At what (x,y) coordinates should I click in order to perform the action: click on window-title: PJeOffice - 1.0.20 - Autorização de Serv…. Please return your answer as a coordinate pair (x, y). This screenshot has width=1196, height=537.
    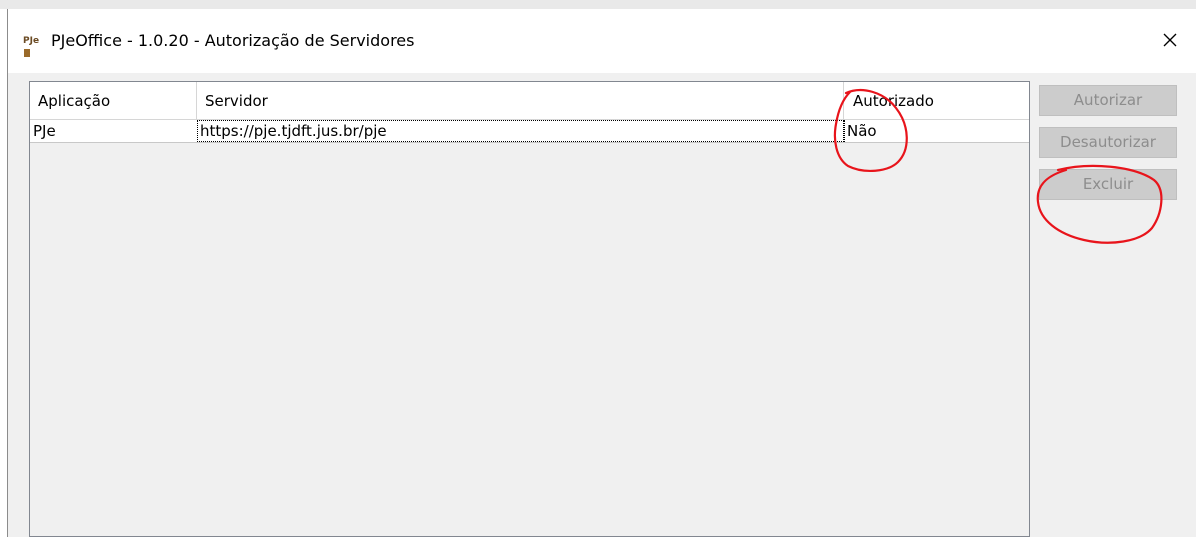
    Looking at the image, I should click on (233, 40).